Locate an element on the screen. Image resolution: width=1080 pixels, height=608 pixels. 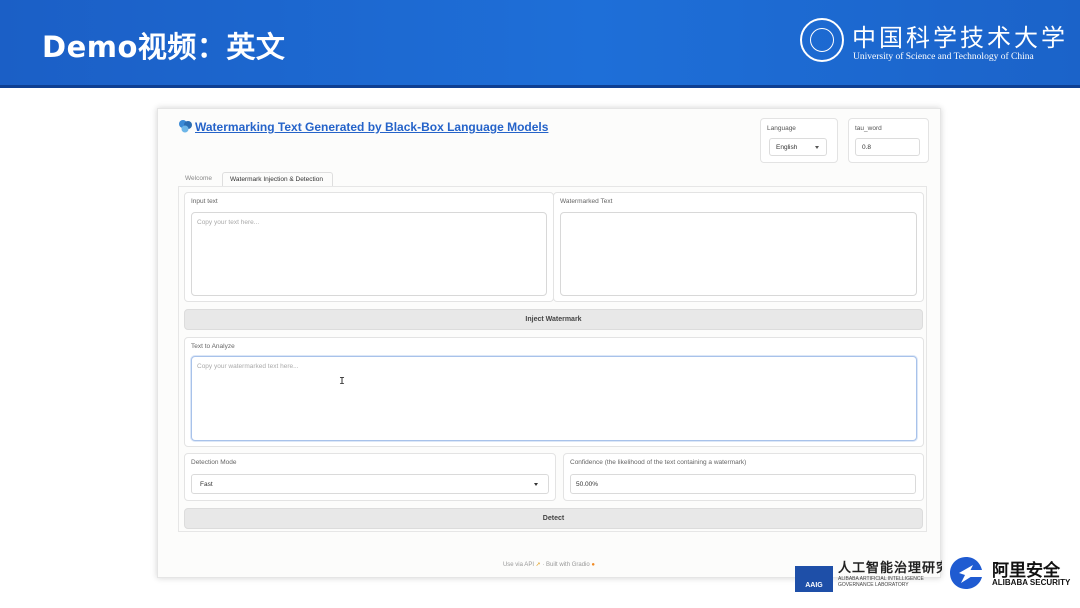
language-value: English is located at coordinates (787, 147).